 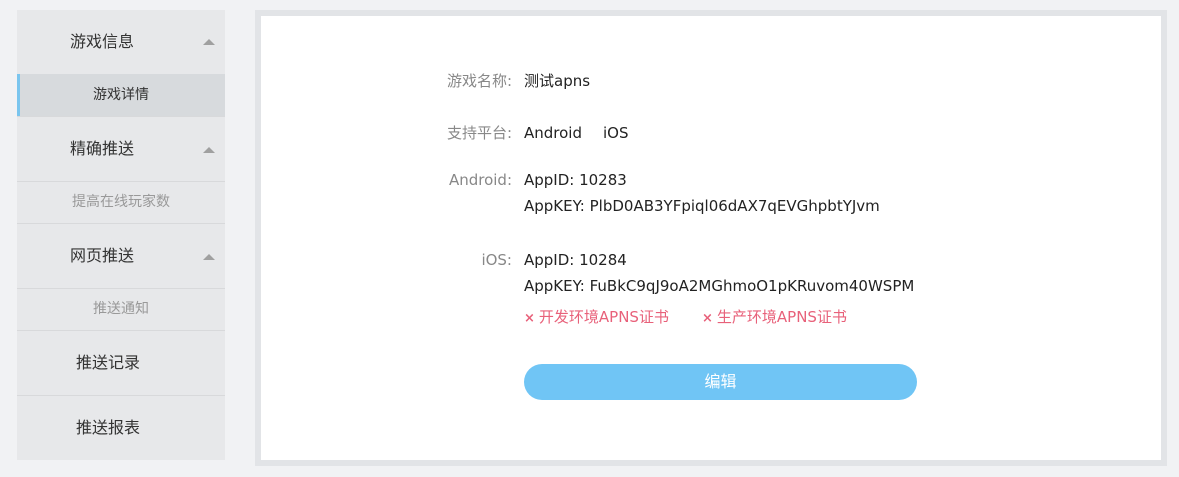 I want to click on game-name-value: 测试apns, so click(x=557, y=81).